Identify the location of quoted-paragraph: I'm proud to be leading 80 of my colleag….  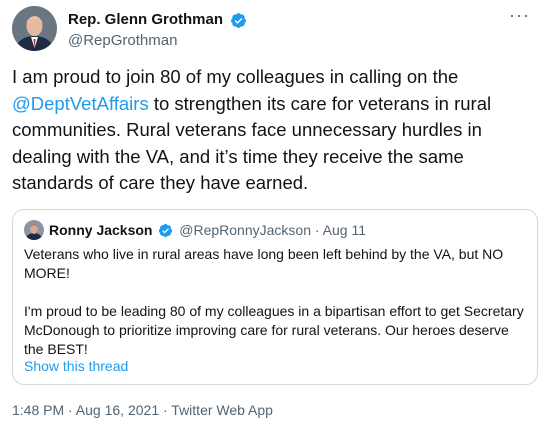
(274, 330).